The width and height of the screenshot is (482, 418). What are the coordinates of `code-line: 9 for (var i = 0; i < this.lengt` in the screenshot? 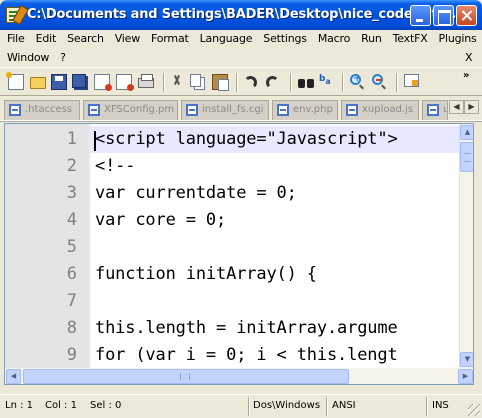 It's located at (232, 355).